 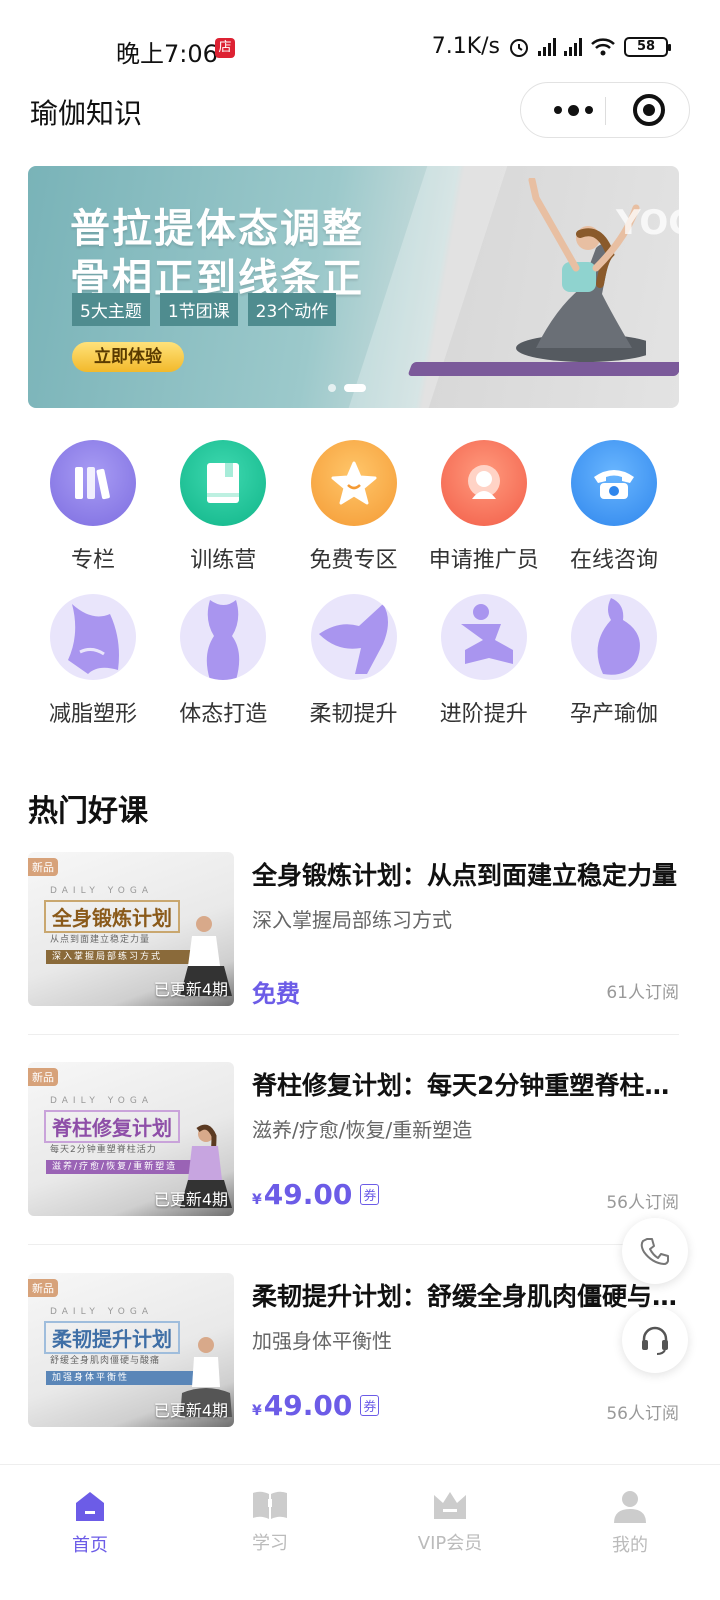 I want to click on banner-pagination, so click(x=347, y=388).